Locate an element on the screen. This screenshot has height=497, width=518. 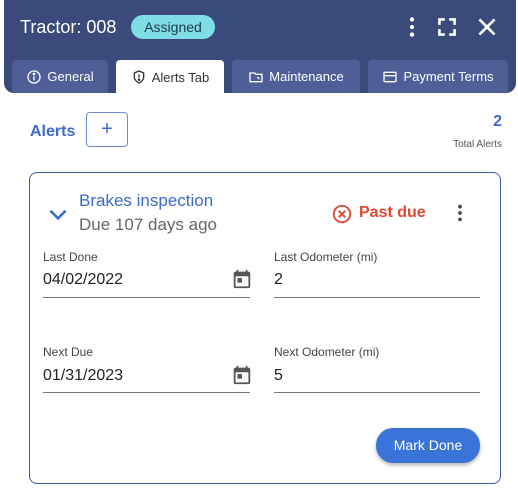
tab-maintenance-label: Maintenance is located at coordinates (306, 76).